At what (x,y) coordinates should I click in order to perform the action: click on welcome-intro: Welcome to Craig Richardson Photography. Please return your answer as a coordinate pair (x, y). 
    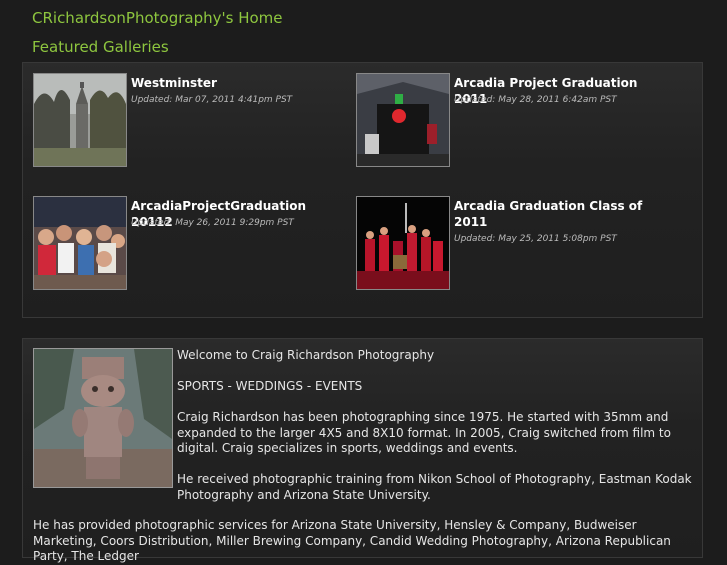
    Looking at the image, I should click on (306, 355).